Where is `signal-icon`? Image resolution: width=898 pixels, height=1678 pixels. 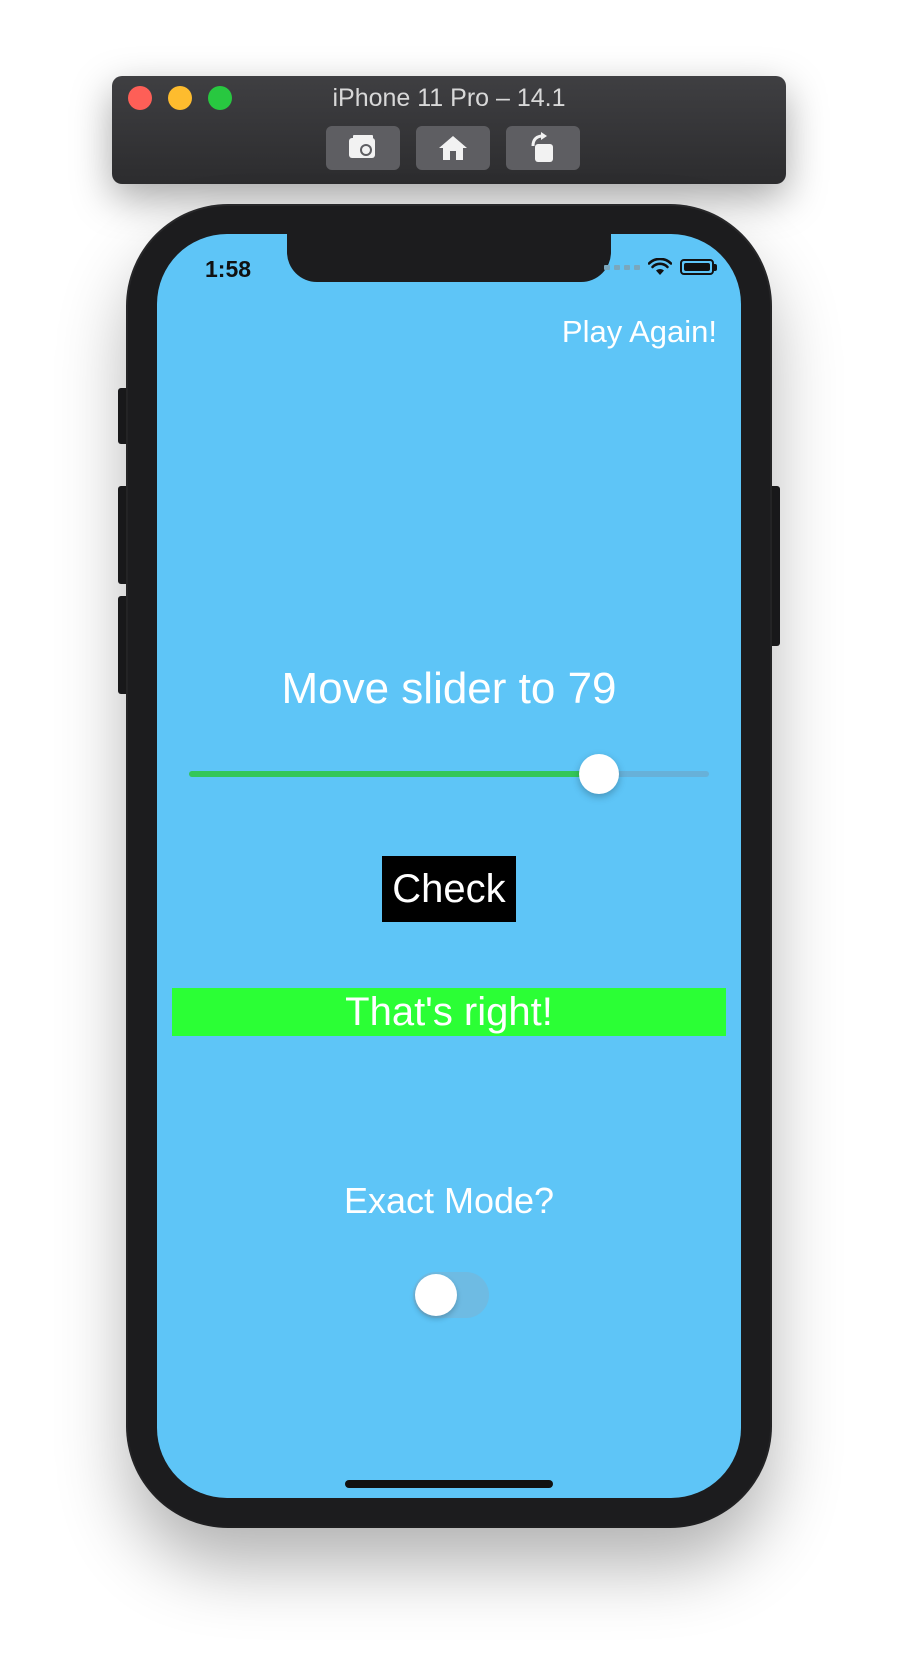 signal-icon is located at coordinates (622, 267).